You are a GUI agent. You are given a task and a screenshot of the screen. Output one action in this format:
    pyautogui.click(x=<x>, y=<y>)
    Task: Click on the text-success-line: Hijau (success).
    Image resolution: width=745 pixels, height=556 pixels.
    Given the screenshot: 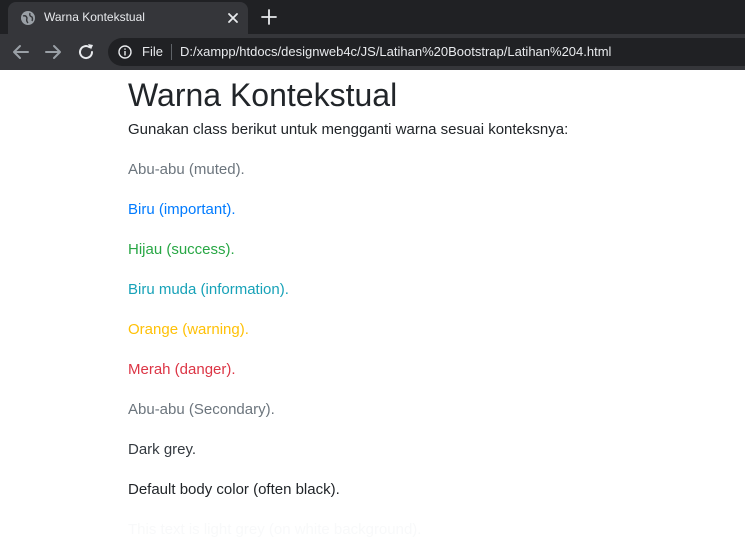 What is the action you would take?
    pyautogui.click(x=181, y=249)
    